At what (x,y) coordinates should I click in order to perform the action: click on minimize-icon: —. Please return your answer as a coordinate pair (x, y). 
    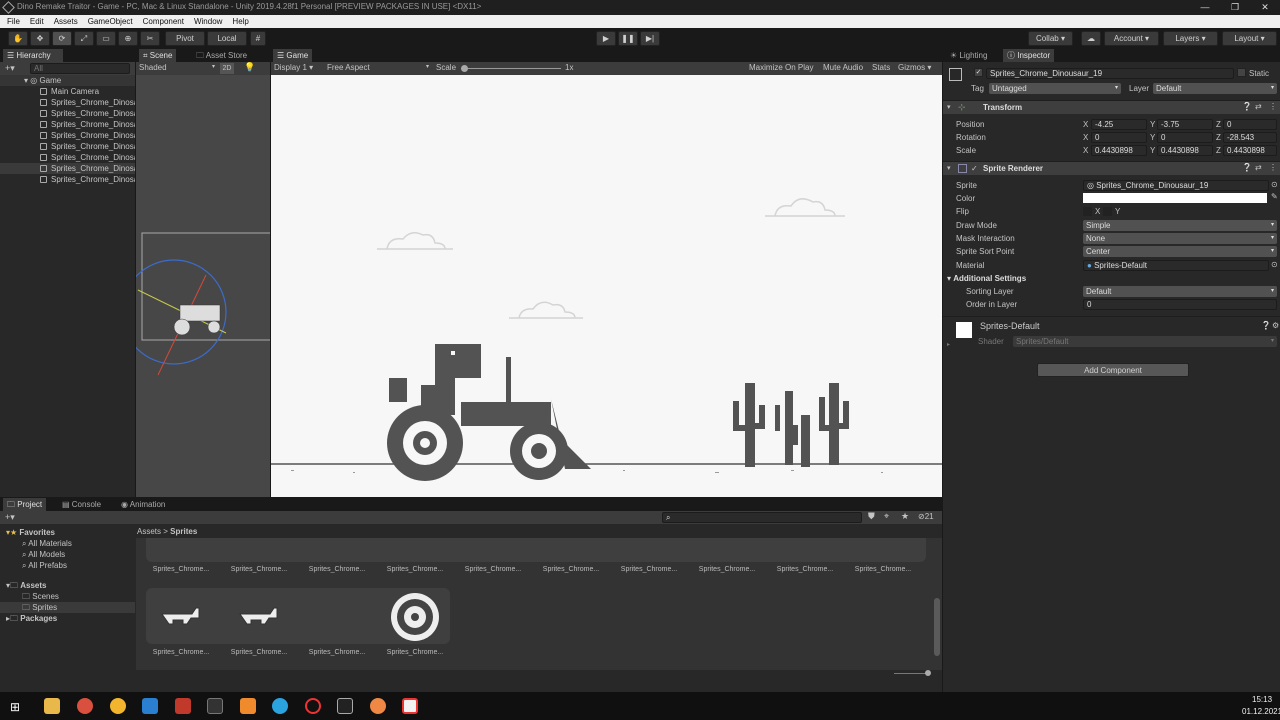
    Looking at the image, I should click on (1205, 7).